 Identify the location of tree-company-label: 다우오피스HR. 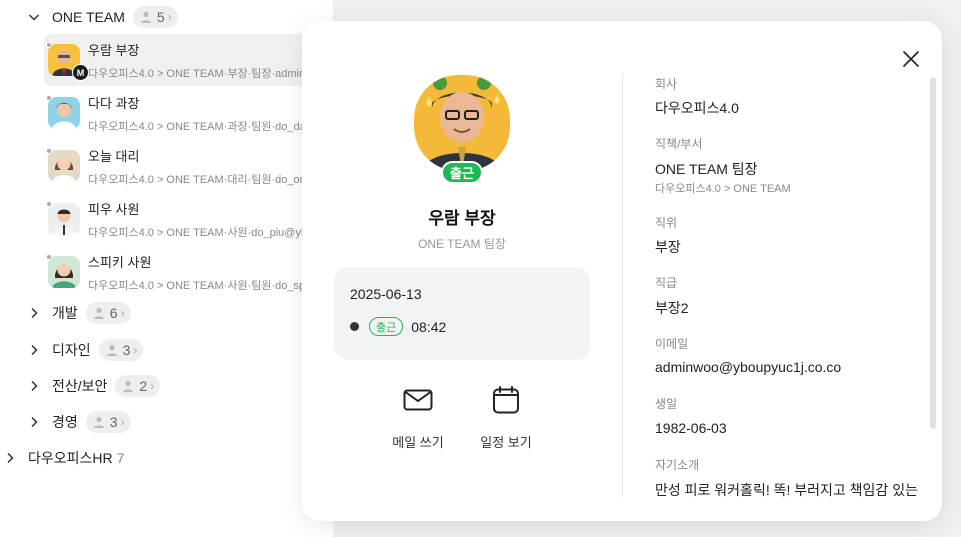
(70, 458).